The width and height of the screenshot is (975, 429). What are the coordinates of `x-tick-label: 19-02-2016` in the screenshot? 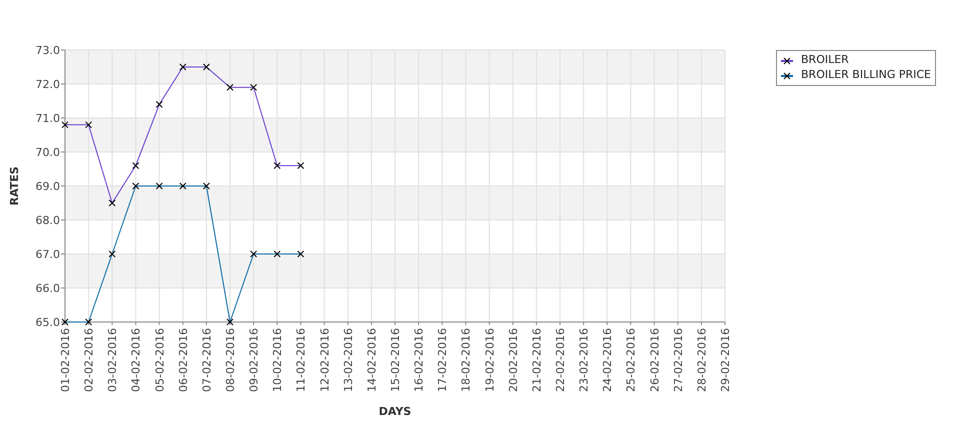 It's located at (489, 360).